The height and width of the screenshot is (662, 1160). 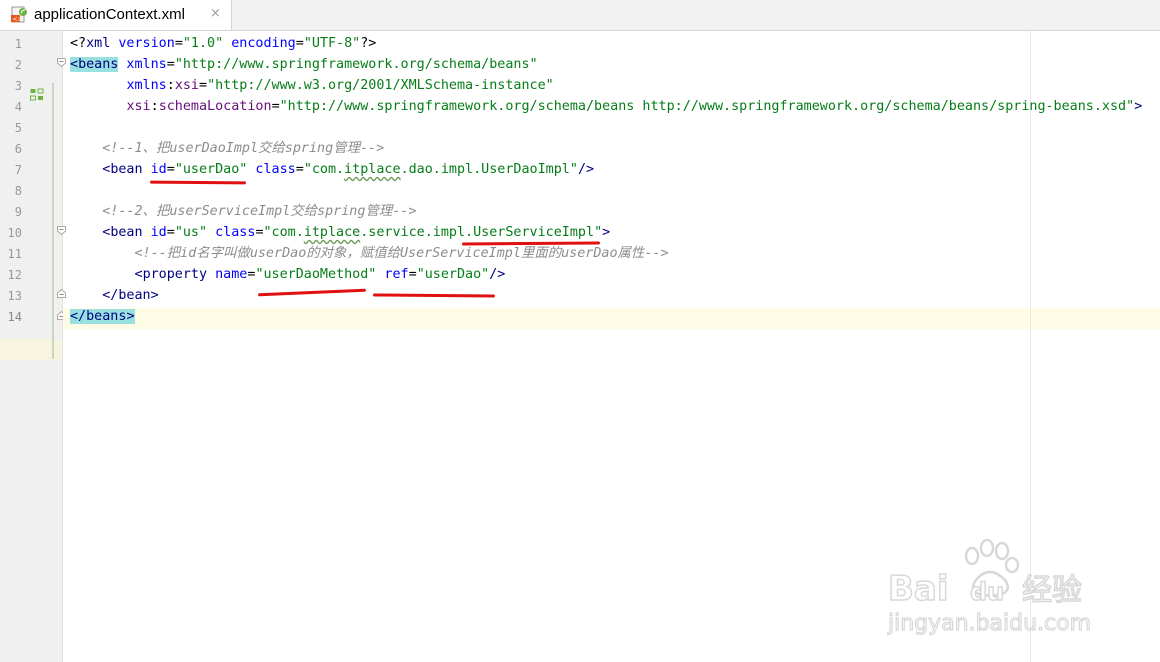 What do you see at coordinates (611, 318) in the screenshot?
I see `current-line-highlight` at bounding box center [611, 318].